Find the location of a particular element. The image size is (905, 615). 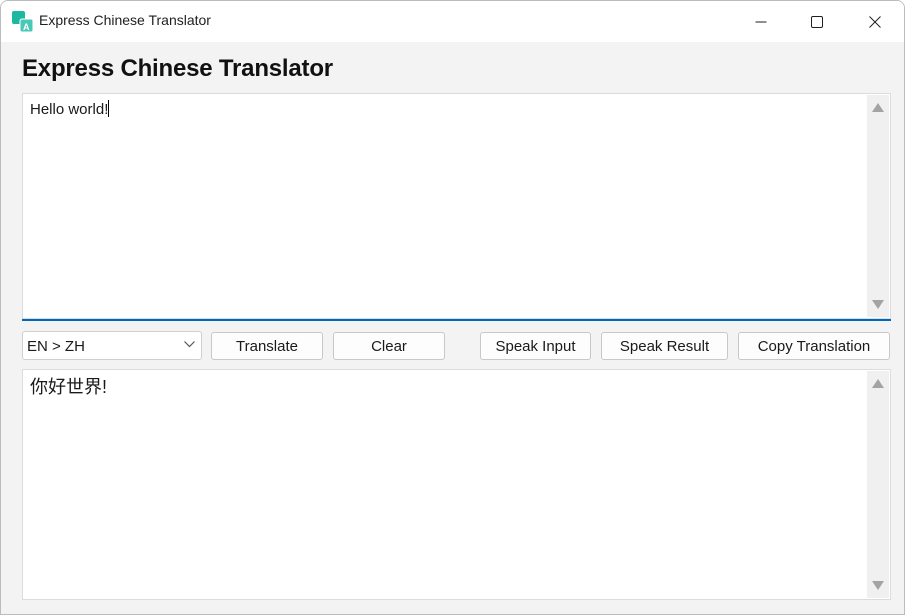

page-title: Express Chinese Translator is located at coordinates (177, 68).